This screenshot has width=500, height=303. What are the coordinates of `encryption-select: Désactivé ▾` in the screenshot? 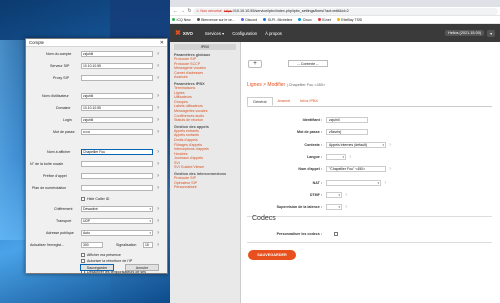 It's located at (117, 209).